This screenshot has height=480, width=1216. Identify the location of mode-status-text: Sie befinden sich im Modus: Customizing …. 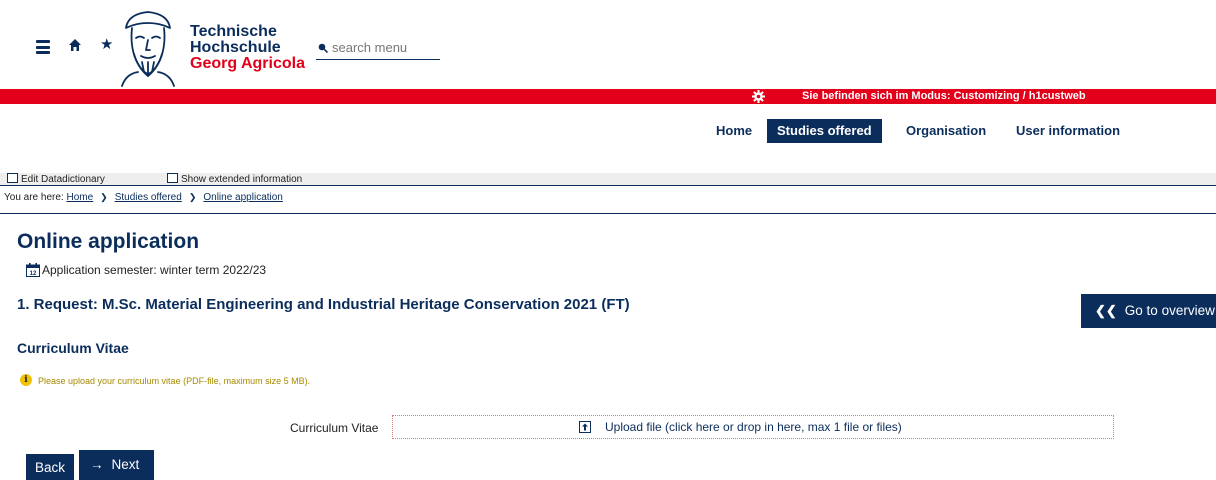
(944, 96).